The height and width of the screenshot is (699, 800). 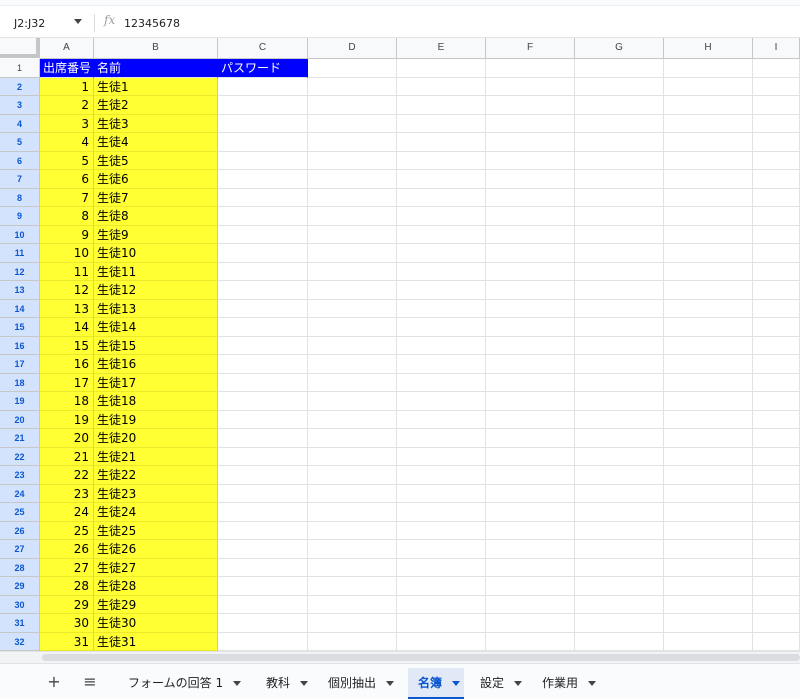 I want to click on sheet-tab-5: 作業用, so click(x=568, y=683).